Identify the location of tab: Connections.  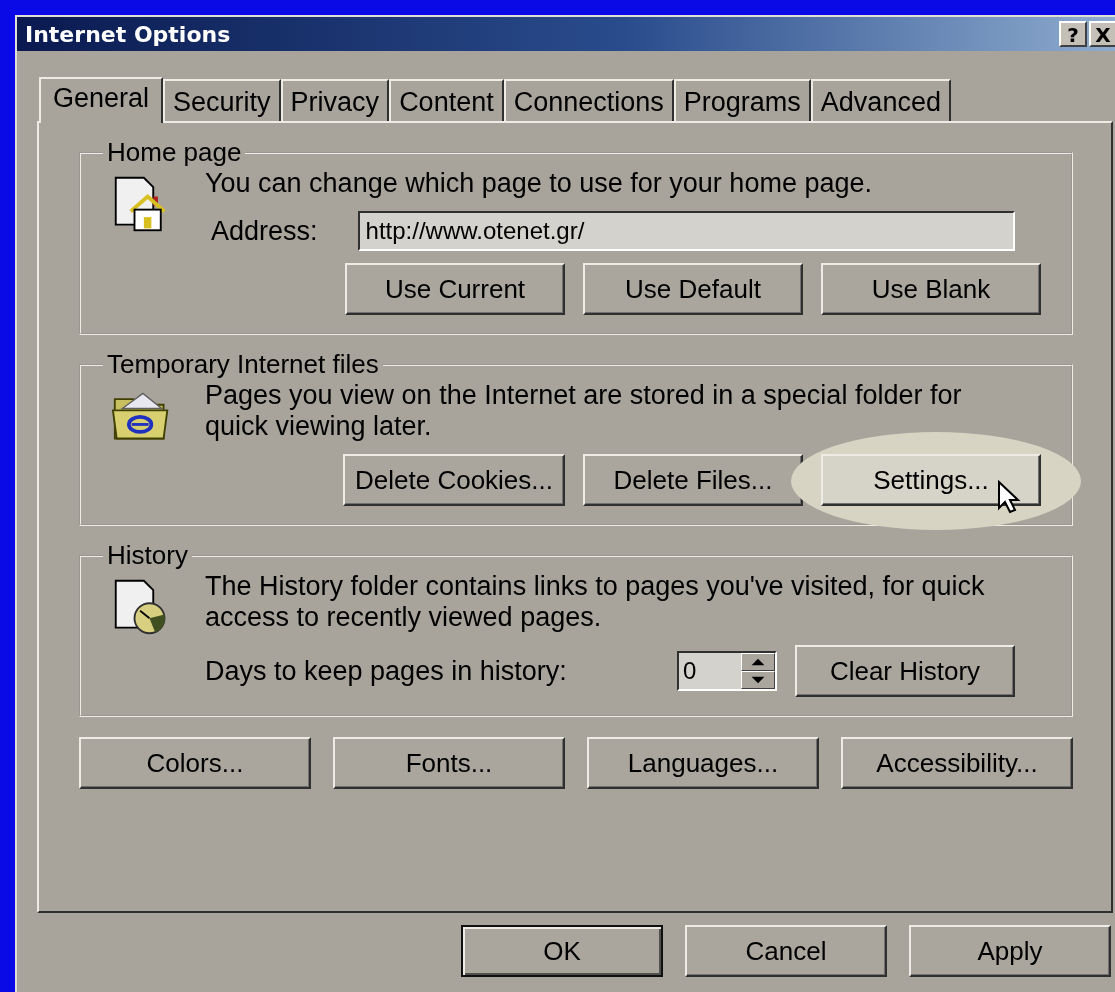
(588, 100).